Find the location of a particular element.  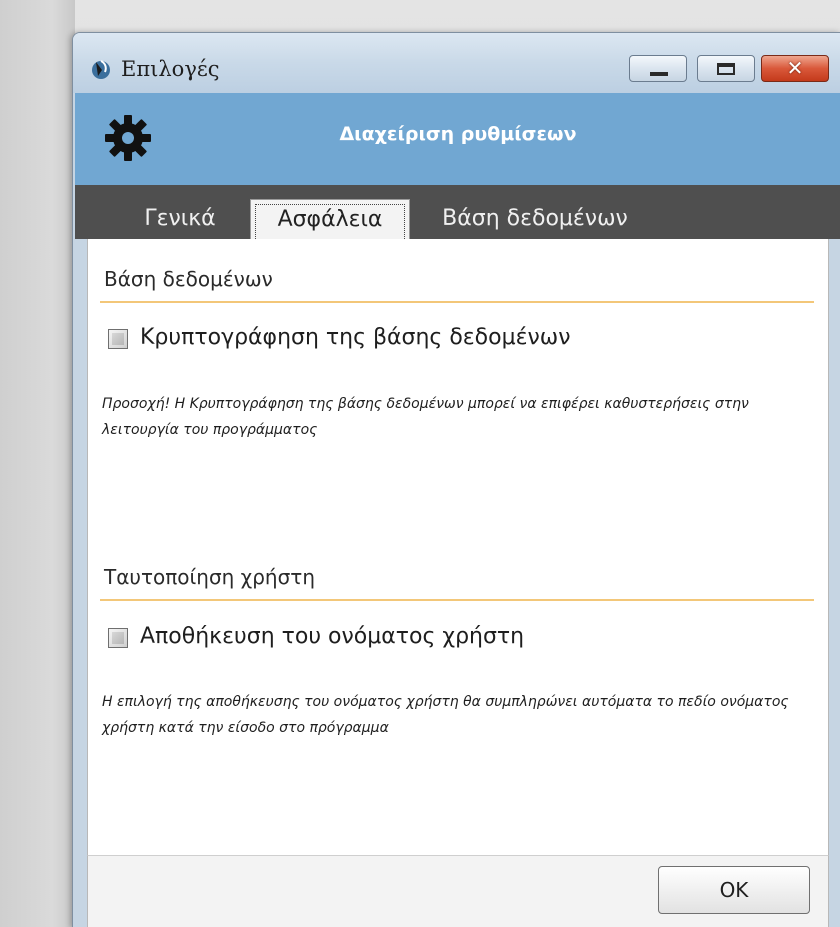

close-button: ✕ is located at coordinates (795, 68).